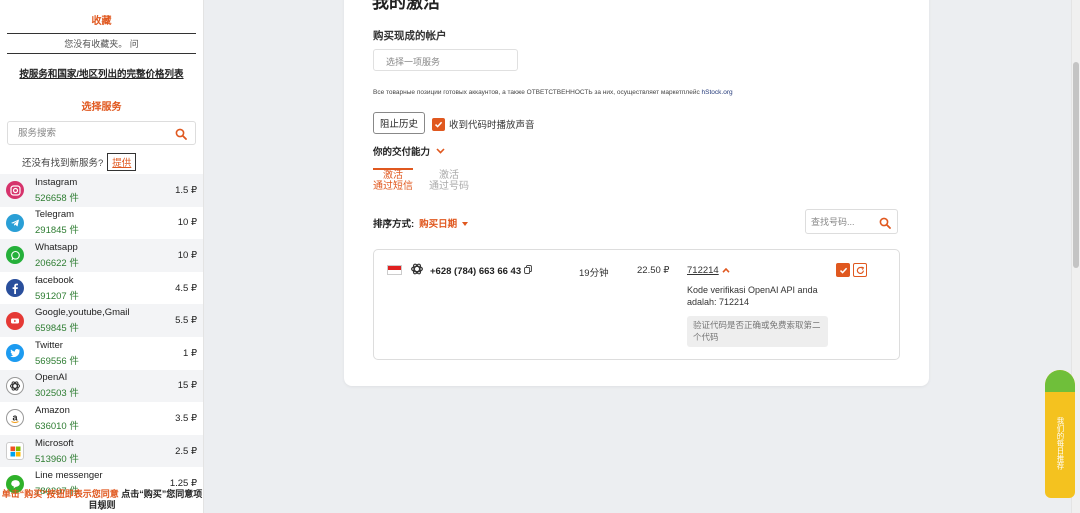 The width and height of the screenshot is (1080, 513). Describe the element at coordinates (15, 353) in the screenshot. I see `twitter-icon` at that location.